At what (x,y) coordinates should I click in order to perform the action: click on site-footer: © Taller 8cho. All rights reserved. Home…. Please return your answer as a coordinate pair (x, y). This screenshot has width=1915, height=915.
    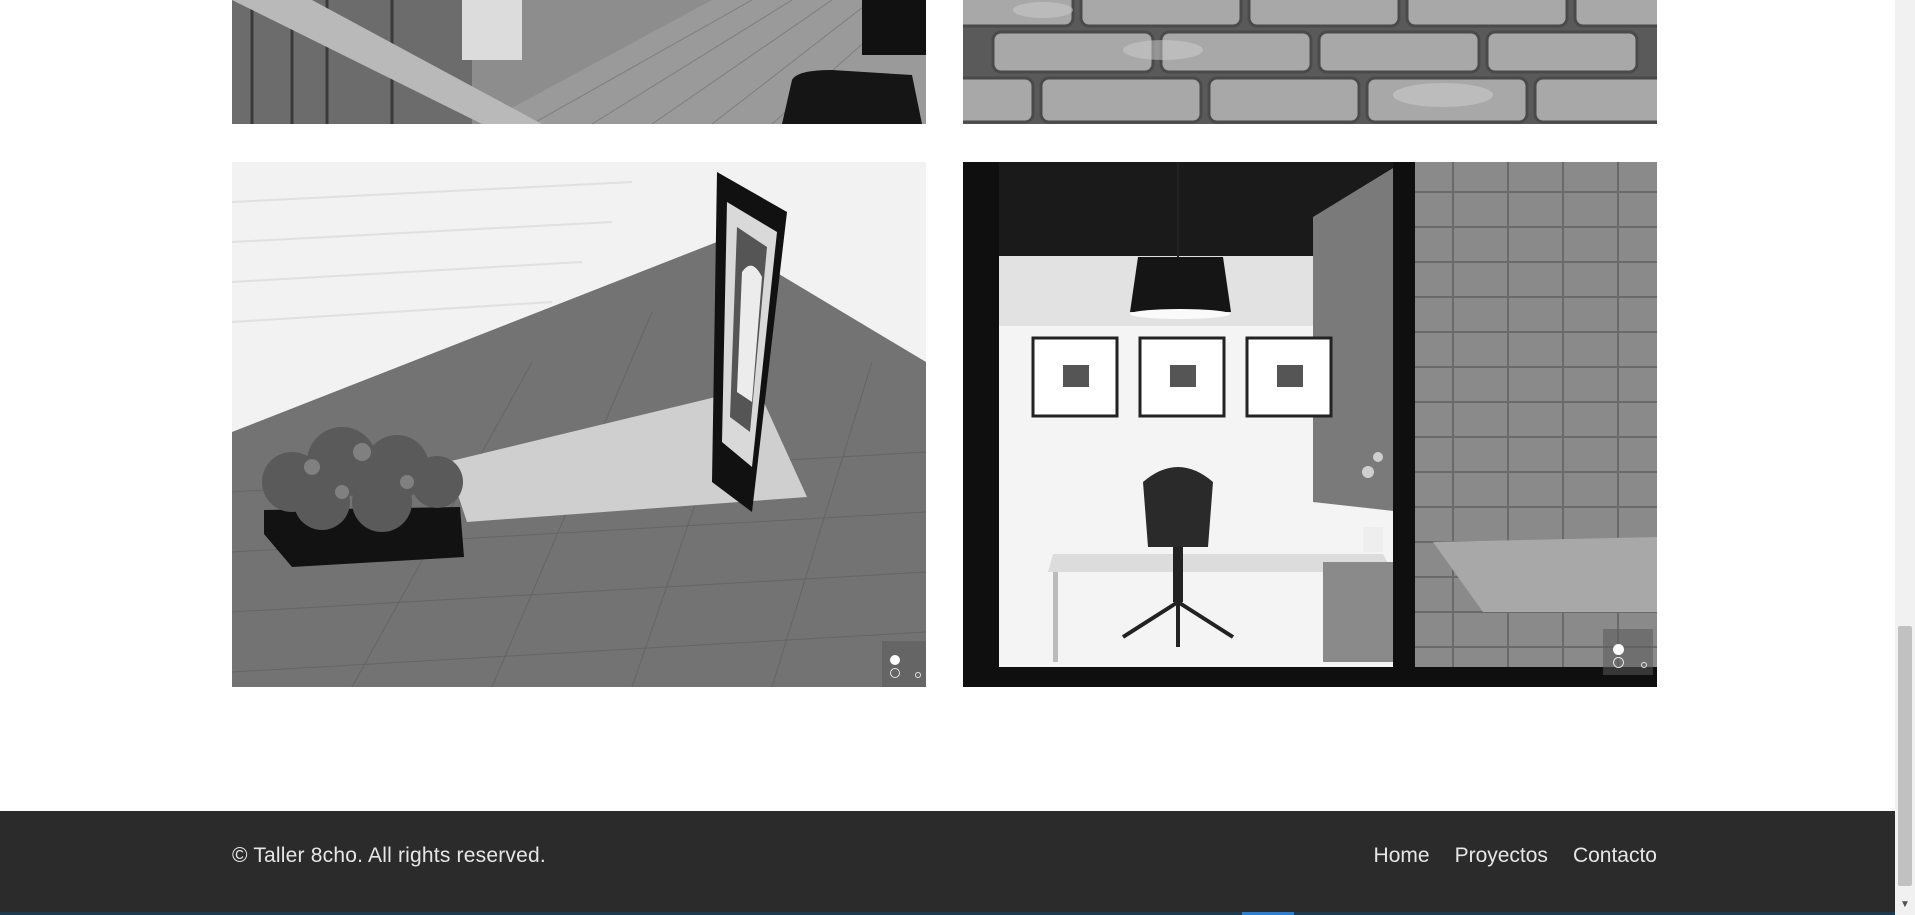
    Looking at the image, I should click on (947, 863).